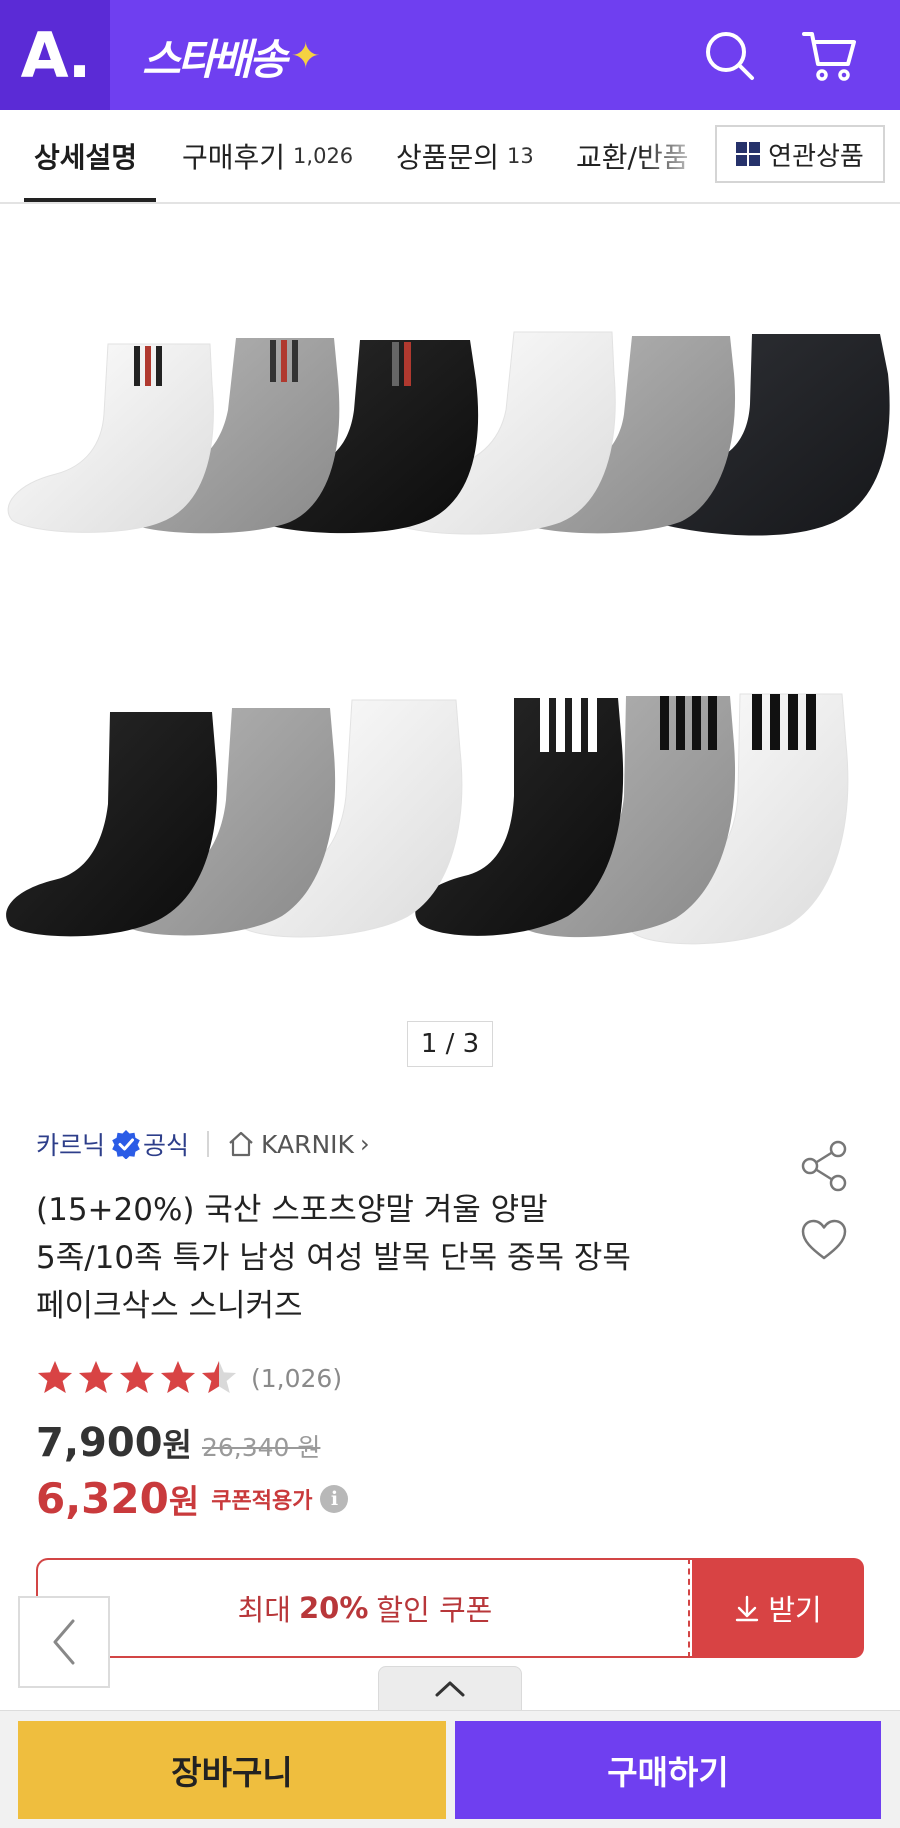 Image resolution: width=900 pixels, height=1828 pixels. I want to click on title-line: 5족/10족 특가 남성 여성 발목 단목 중목 장목, so click(333, 1258).